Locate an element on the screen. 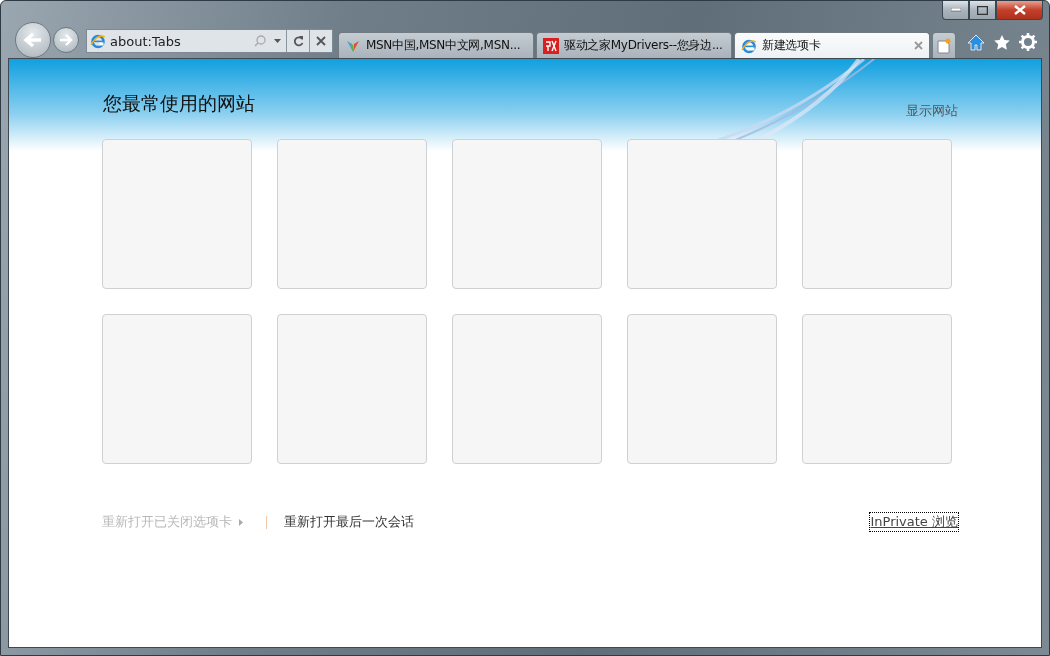 This screenshot has width=1050, height=656. settings-button is located at coordinates (1028, 42).